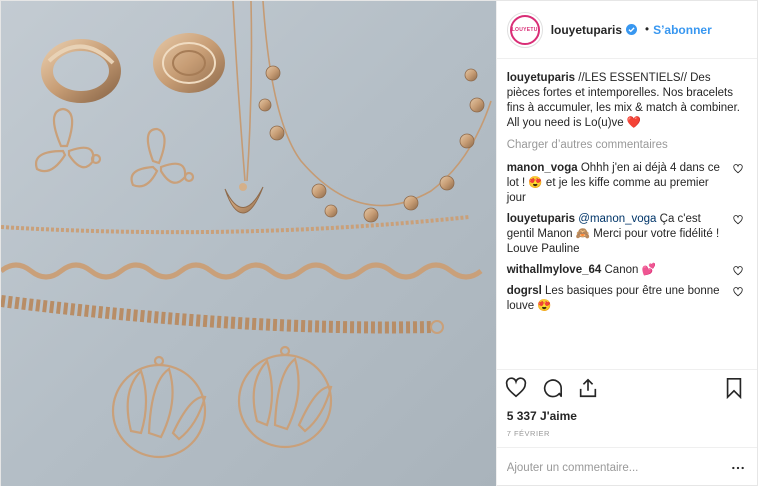 The height and width of the screenshot is (486, 758). What do you see at coordinates (626, 145) in the screenshot?
I see `load-more-comments-button: Charger d’autres commentaires` at bounding box center [626, 145].